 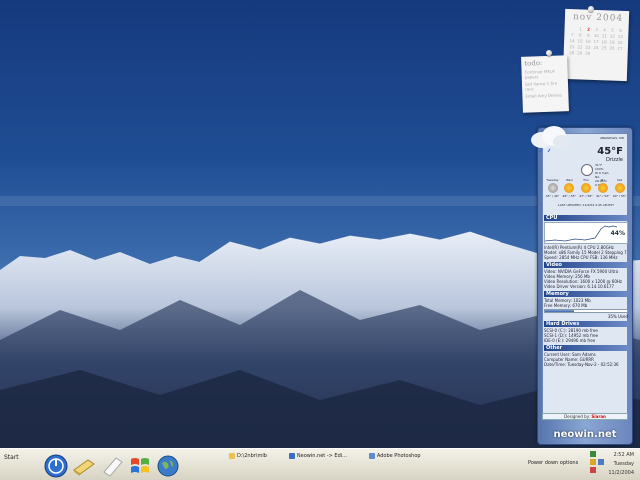 What do you see at coordinates (586, 324) in the screenshot?
I see `drives-header: Hard Drives` at bounding box center [586, 324].